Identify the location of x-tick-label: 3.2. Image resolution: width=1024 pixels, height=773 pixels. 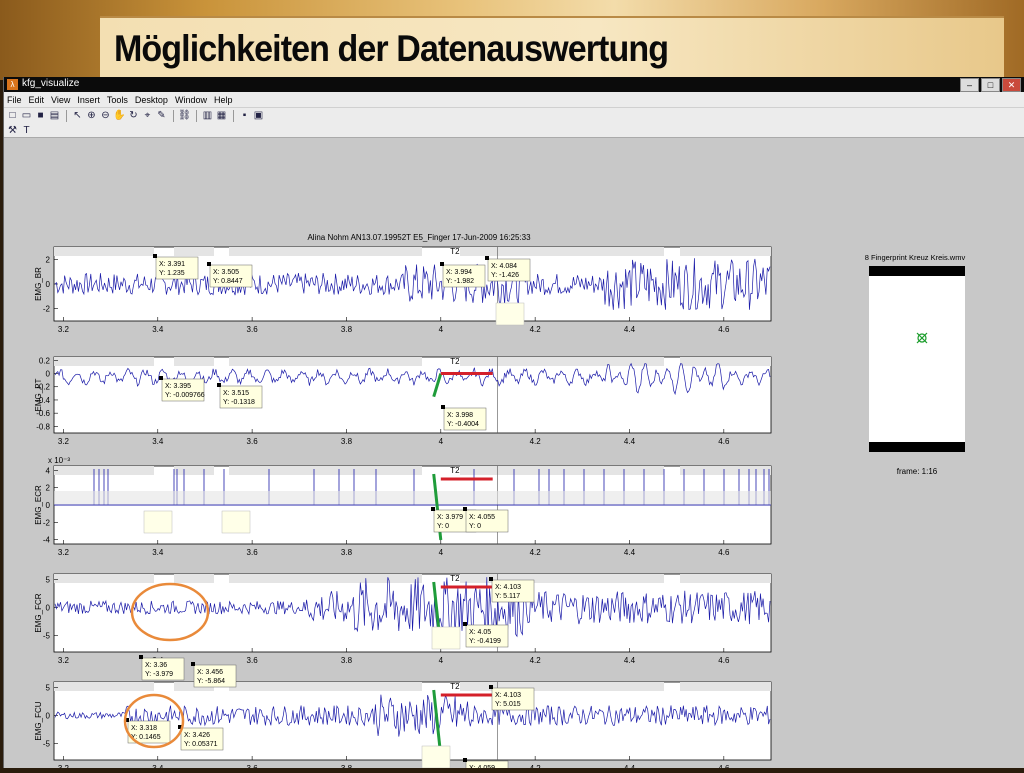
(64, 441).